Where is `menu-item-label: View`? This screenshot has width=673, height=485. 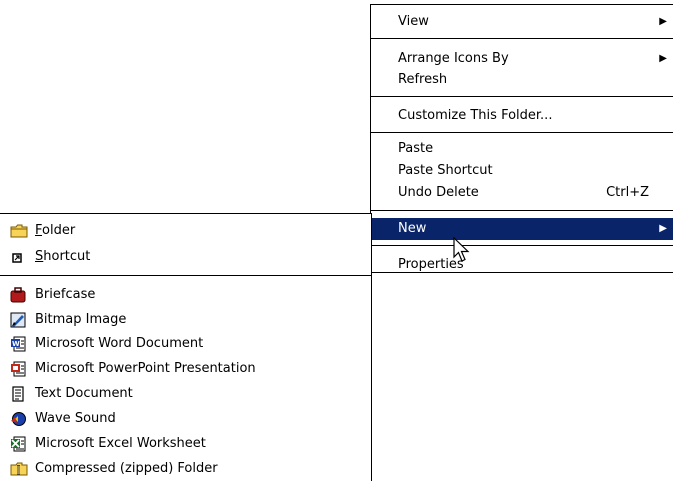 menu-item-label: View is located at coordinates (413, 21).